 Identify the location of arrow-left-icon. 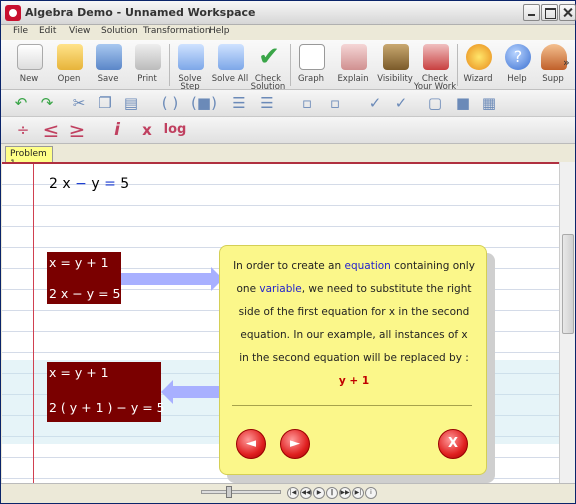
(191, 392).